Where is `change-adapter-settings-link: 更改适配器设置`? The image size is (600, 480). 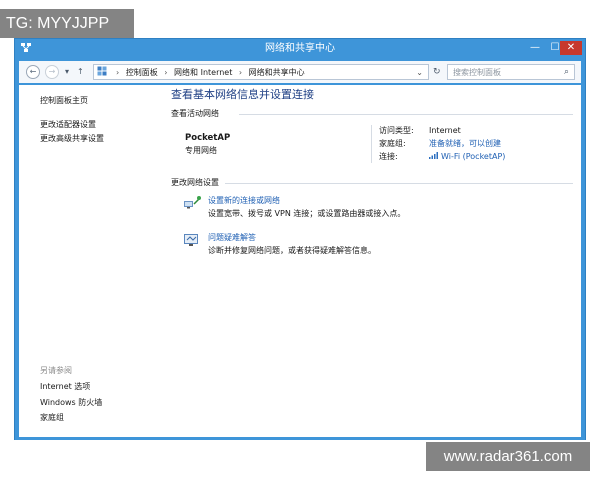
change-adapter-settings-link: 更改适配器设置 is located at coordinates (68, 124).